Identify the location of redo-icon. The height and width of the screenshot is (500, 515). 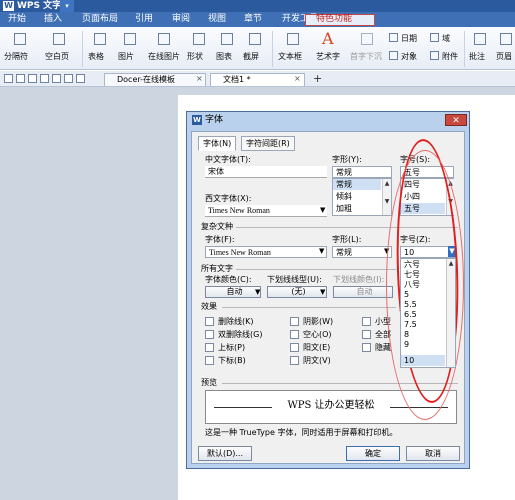
(68, 78).